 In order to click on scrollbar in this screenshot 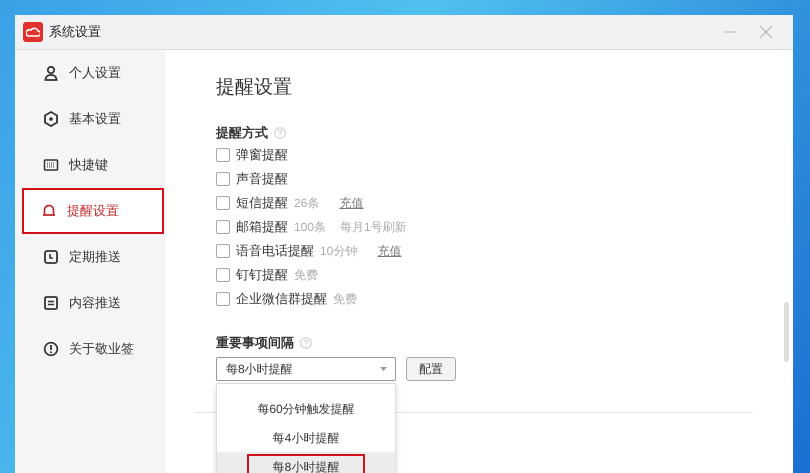, I will do `click(786, 332)`.